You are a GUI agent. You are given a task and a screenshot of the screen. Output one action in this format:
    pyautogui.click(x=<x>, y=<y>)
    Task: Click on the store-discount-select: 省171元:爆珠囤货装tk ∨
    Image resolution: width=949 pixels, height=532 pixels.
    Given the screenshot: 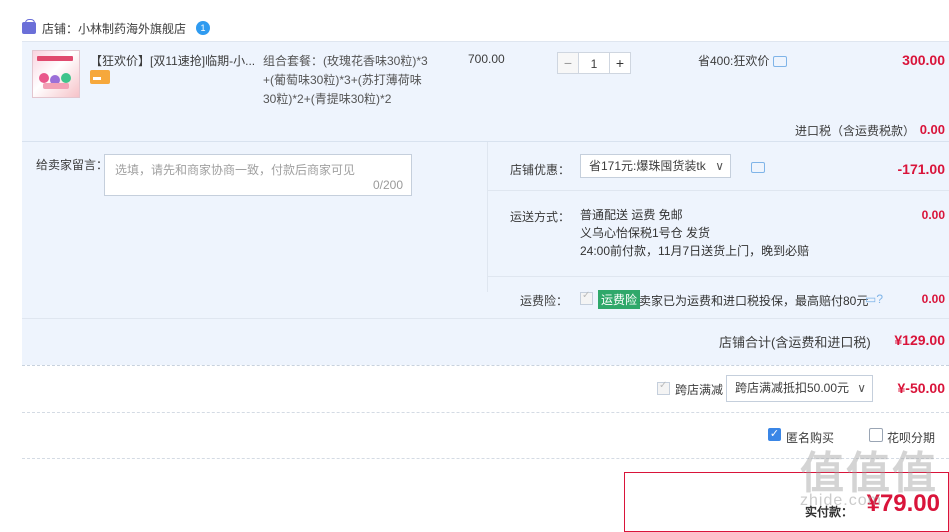 What is the action you would take?
    pyautogui.click(x=655, y=166)
    